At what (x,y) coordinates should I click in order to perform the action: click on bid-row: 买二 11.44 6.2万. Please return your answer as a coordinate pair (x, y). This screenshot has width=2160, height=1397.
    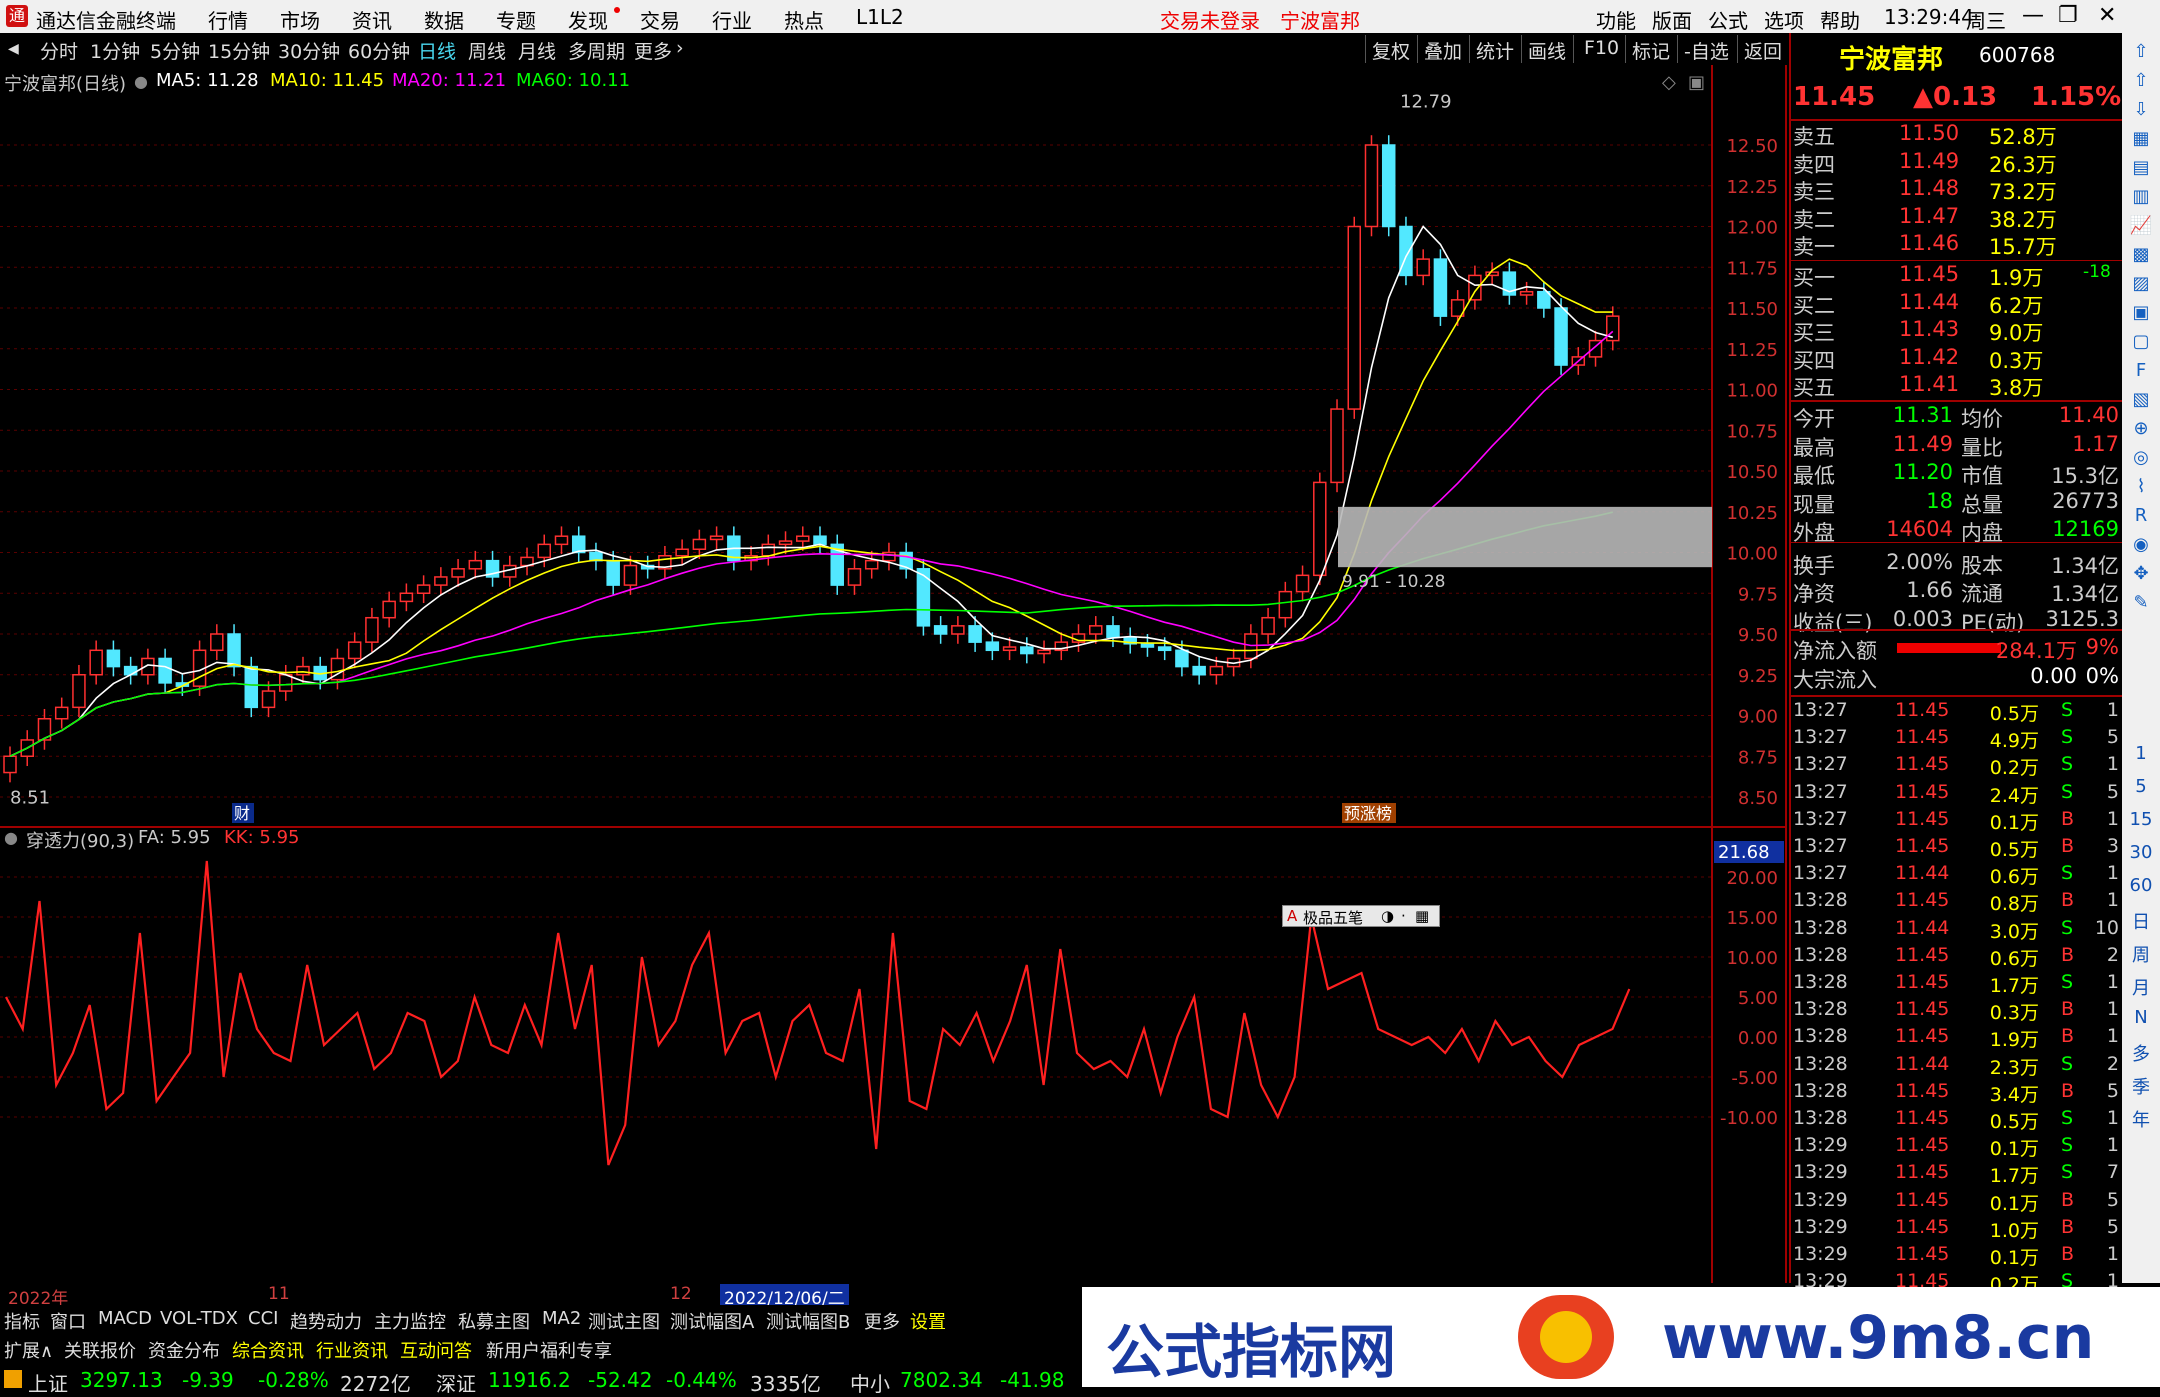
    Looking at the image, I should click on (1957, 304).